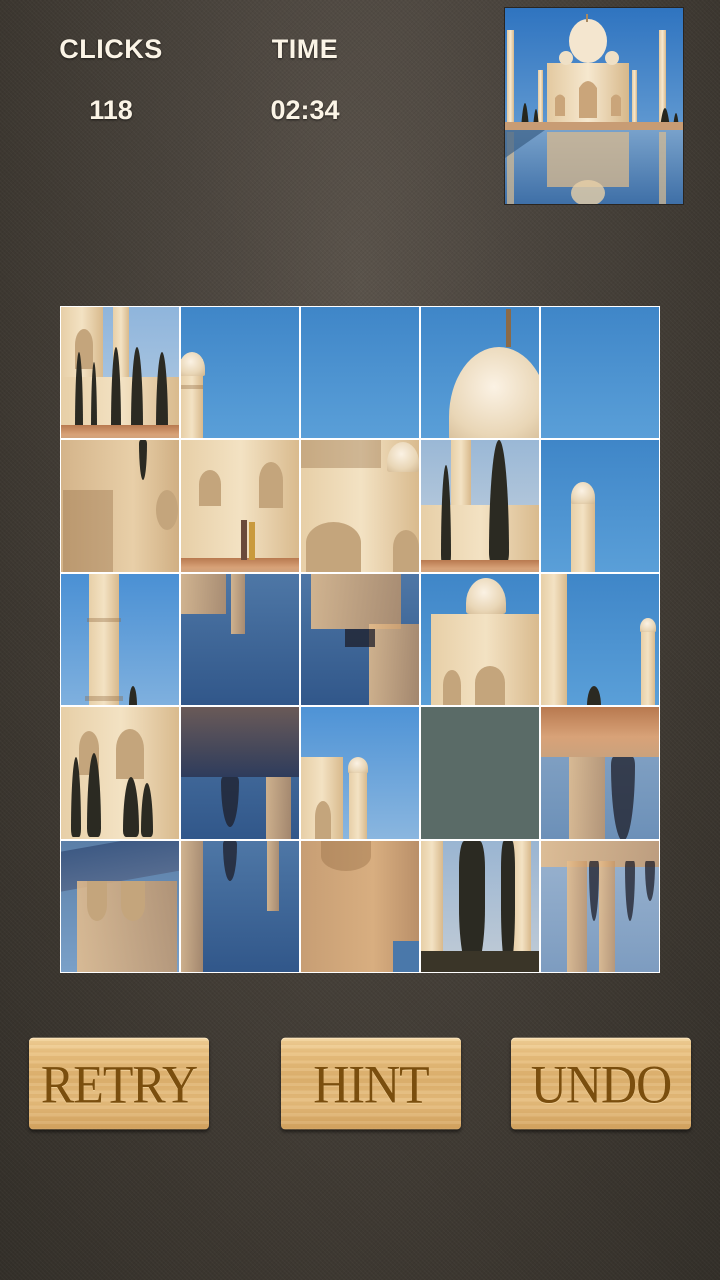  What do you see at coordinates (119, 1083) in the screenshot?
I see `retry-button: RETRY` at bounding box center [119, 1083].